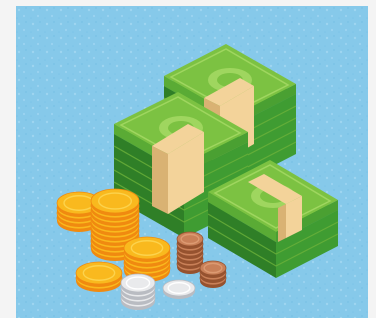  I want to click on gold-coin-stack, so click(99, 276).